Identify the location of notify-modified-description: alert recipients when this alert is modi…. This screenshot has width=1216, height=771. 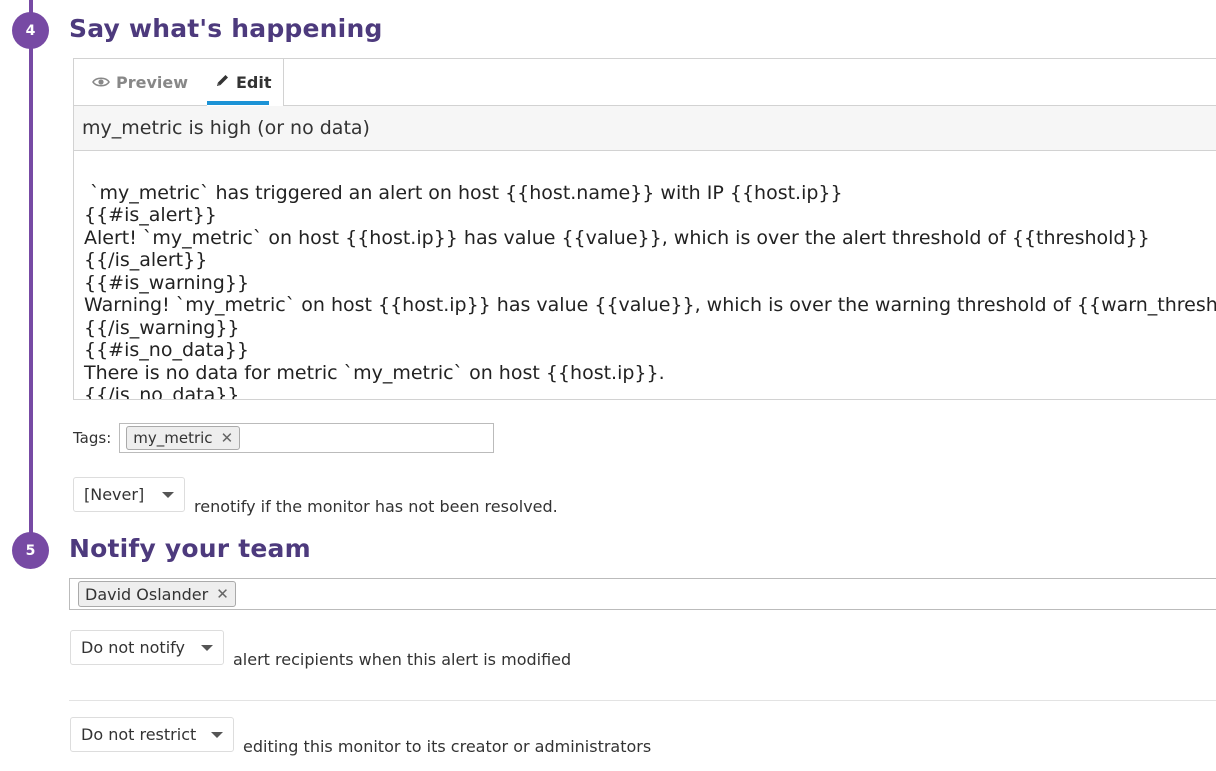
(402, 659).